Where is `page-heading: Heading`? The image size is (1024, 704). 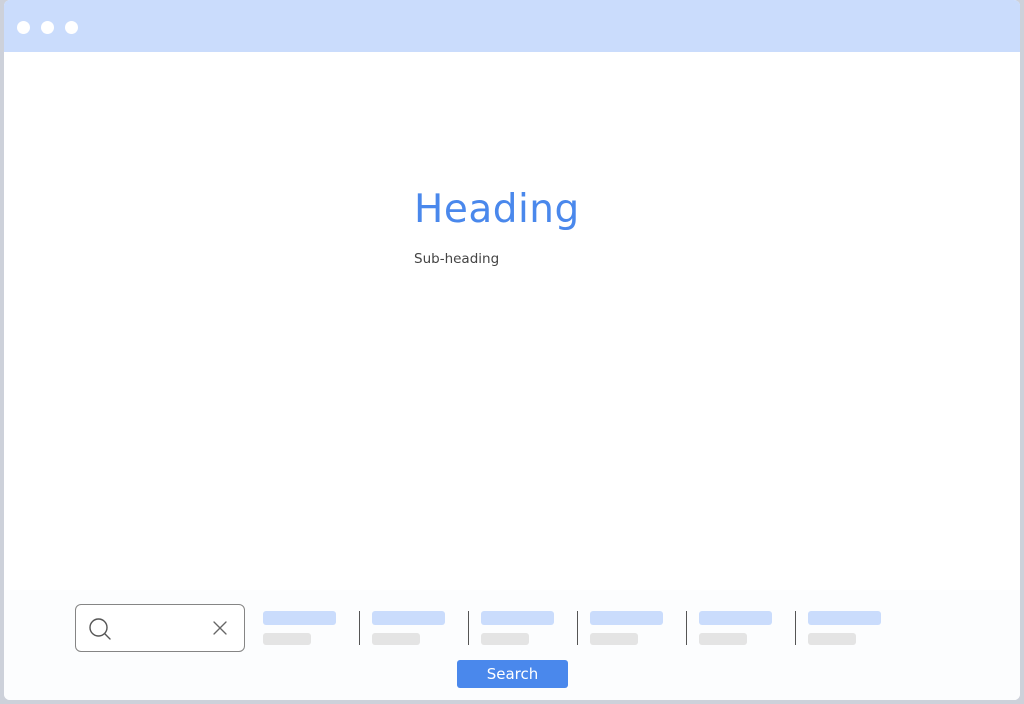
page-heading: Heading is located at coordinates (497, 209).